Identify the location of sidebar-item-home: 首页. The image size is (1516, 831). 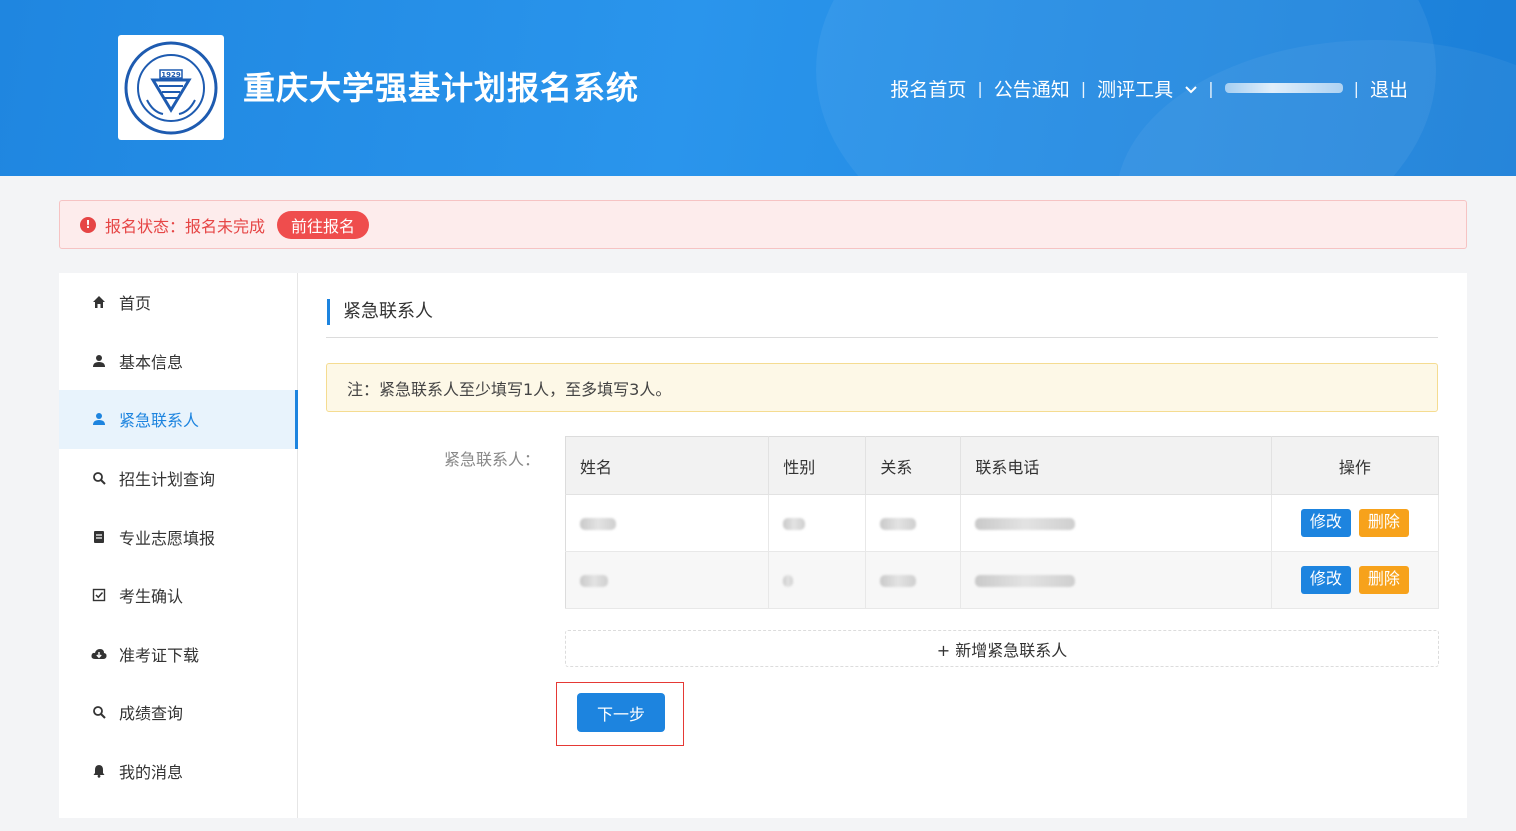
(178, 302).